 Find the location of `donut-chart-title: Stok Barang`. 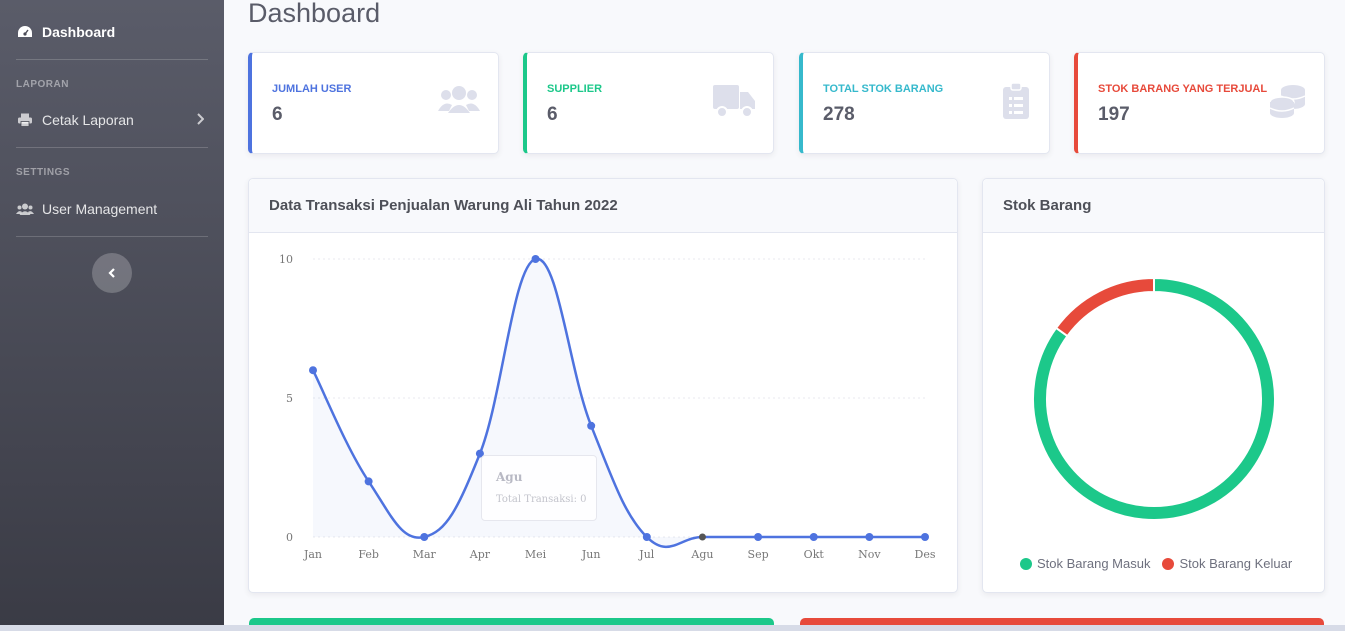

donut-chart-title: Stok Barang is located at coordinates (1153, 206).